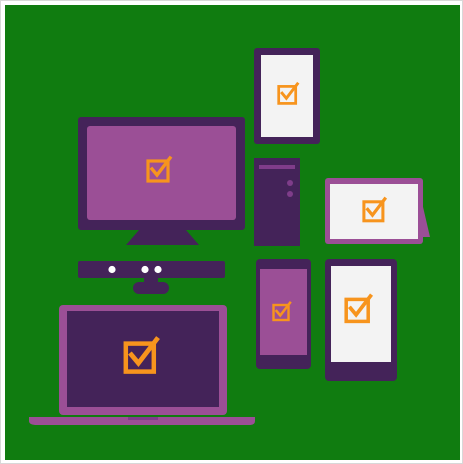 The width and height of the screenshot is (463, 464). I want to click on tablet-small, so click(361, 320).